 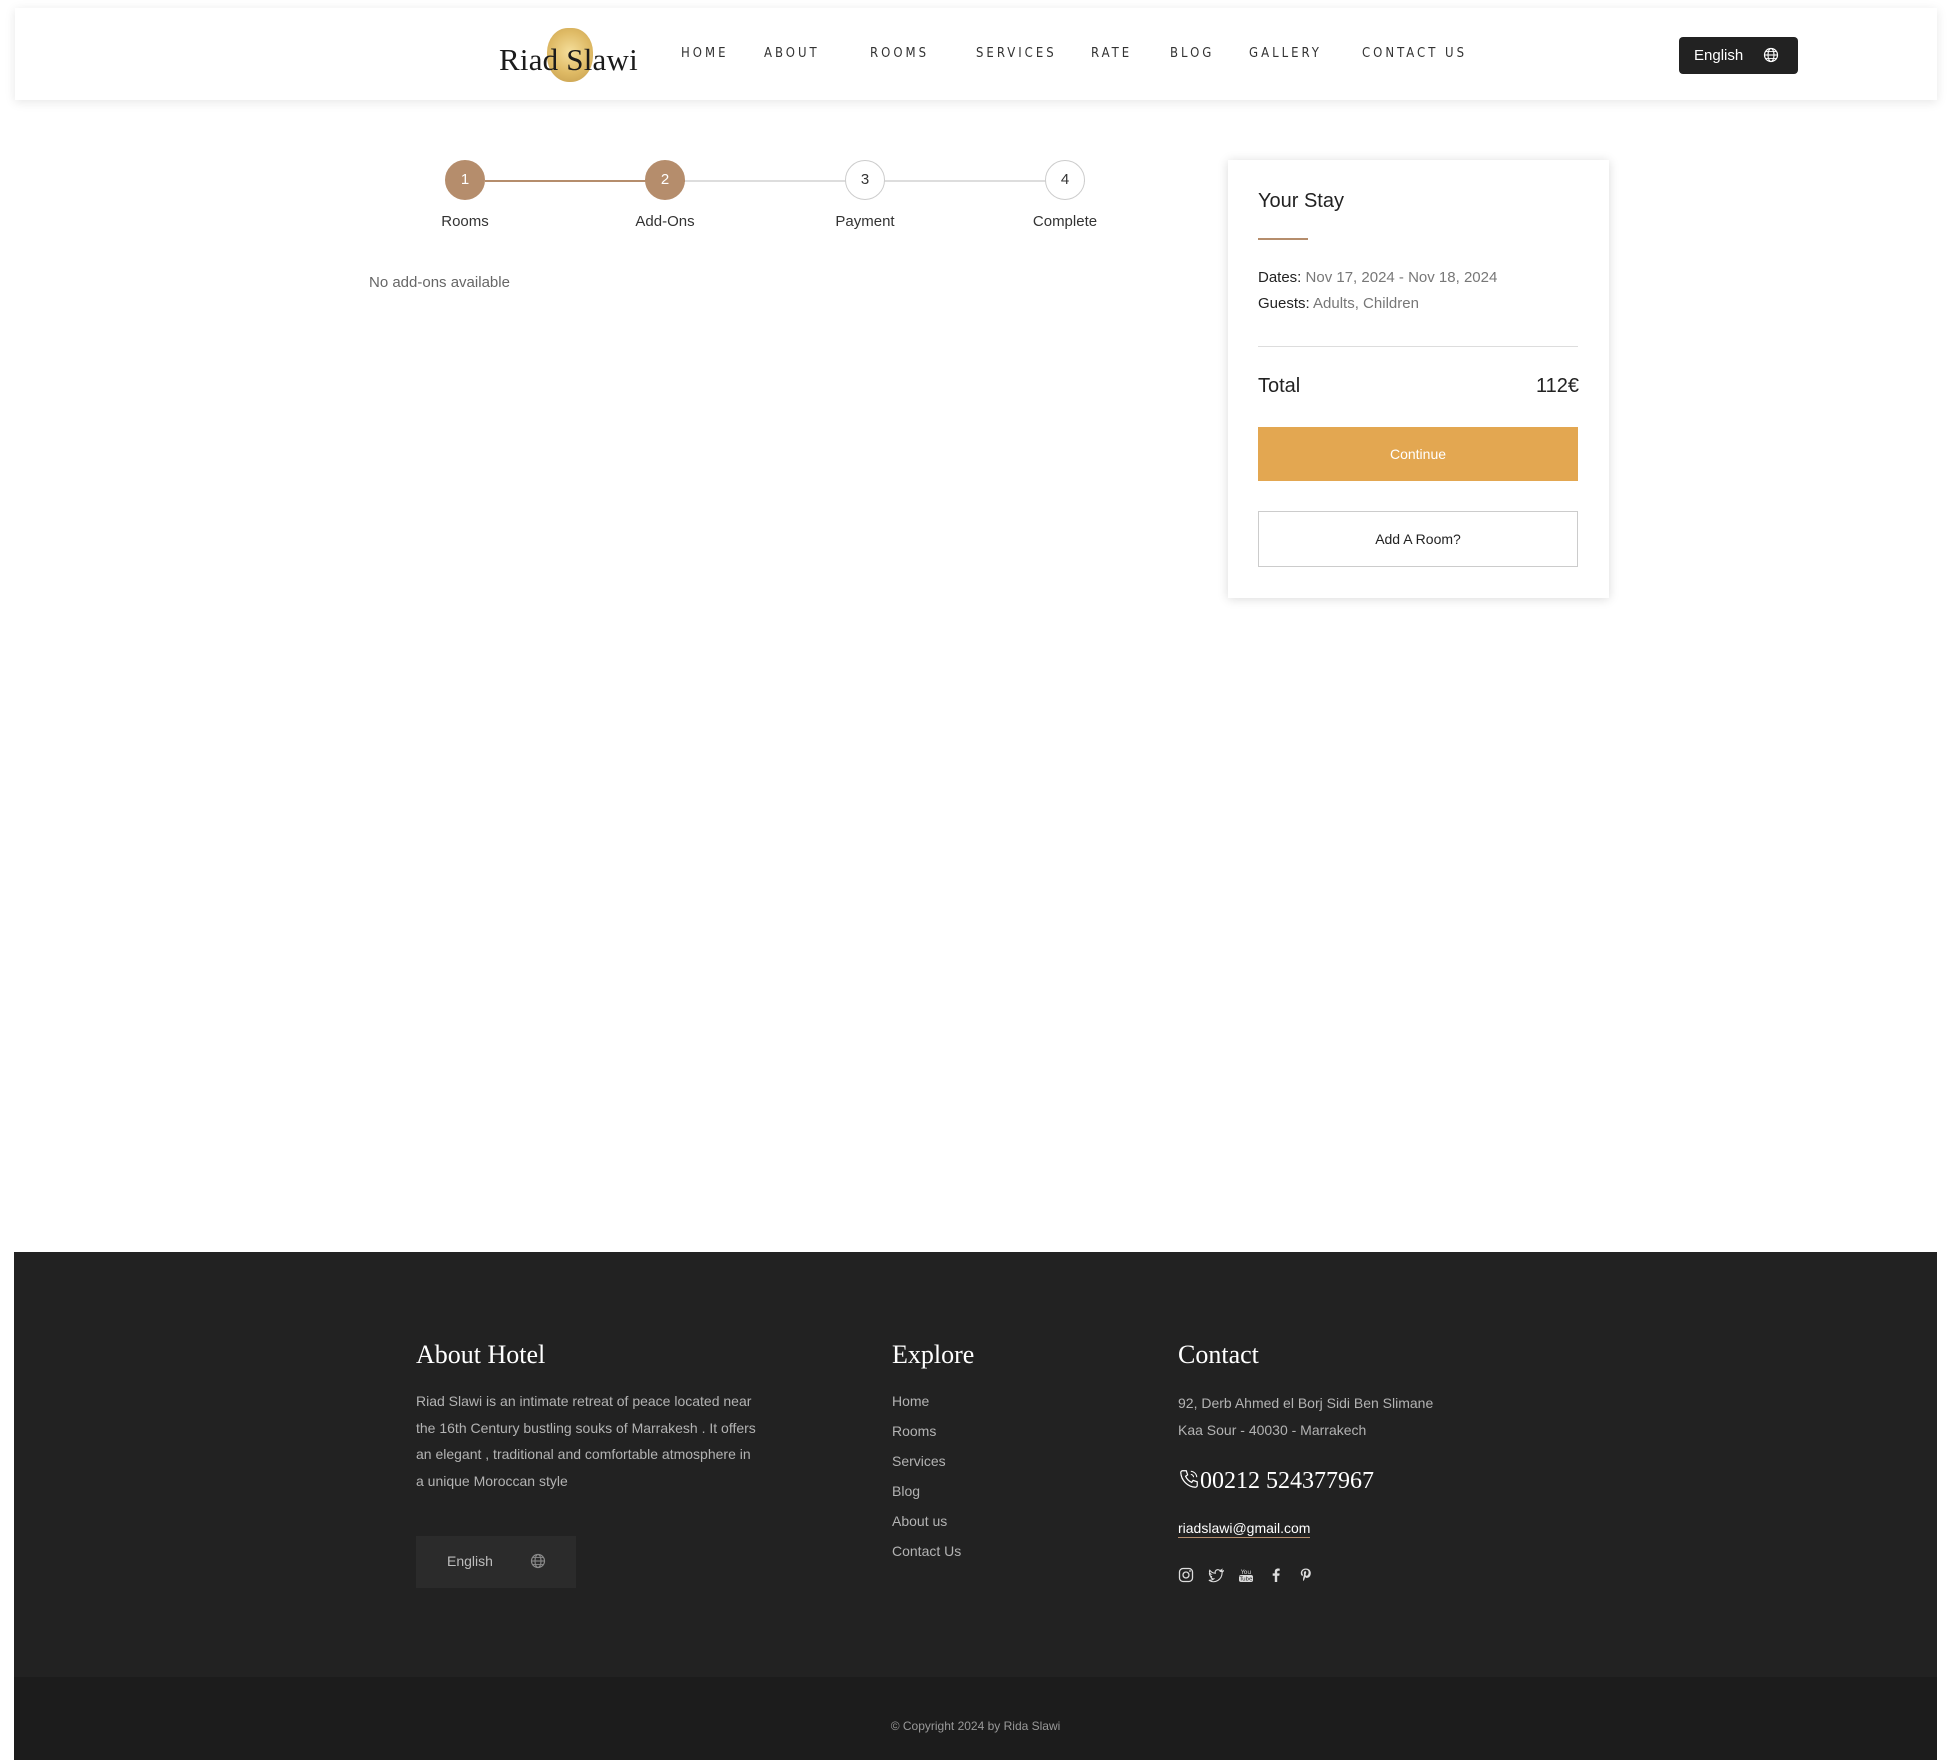 What do you see at coordinates (1283, 239) in the screenshot?
I see `title-underline` at bounding box center [1283, 239].